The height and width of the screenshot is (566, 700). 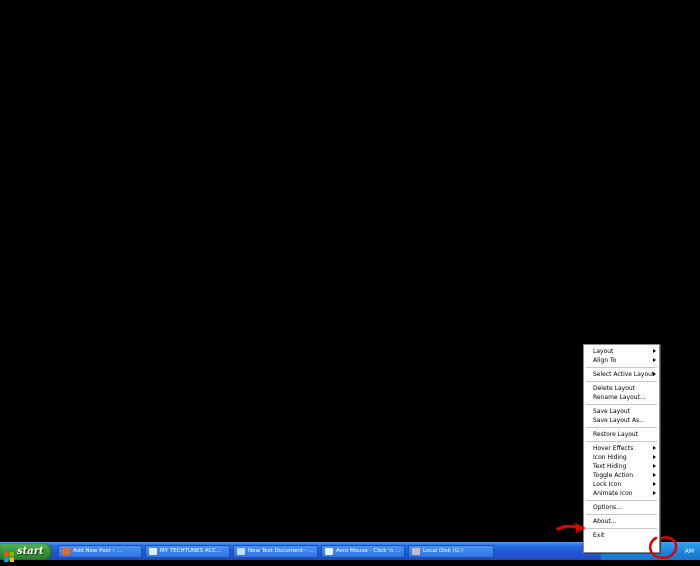 What do you see at coordinates (613, 493) in the screenshot?
I see `menu-item-label: Animate Icon` at bounding box center [613, 493].